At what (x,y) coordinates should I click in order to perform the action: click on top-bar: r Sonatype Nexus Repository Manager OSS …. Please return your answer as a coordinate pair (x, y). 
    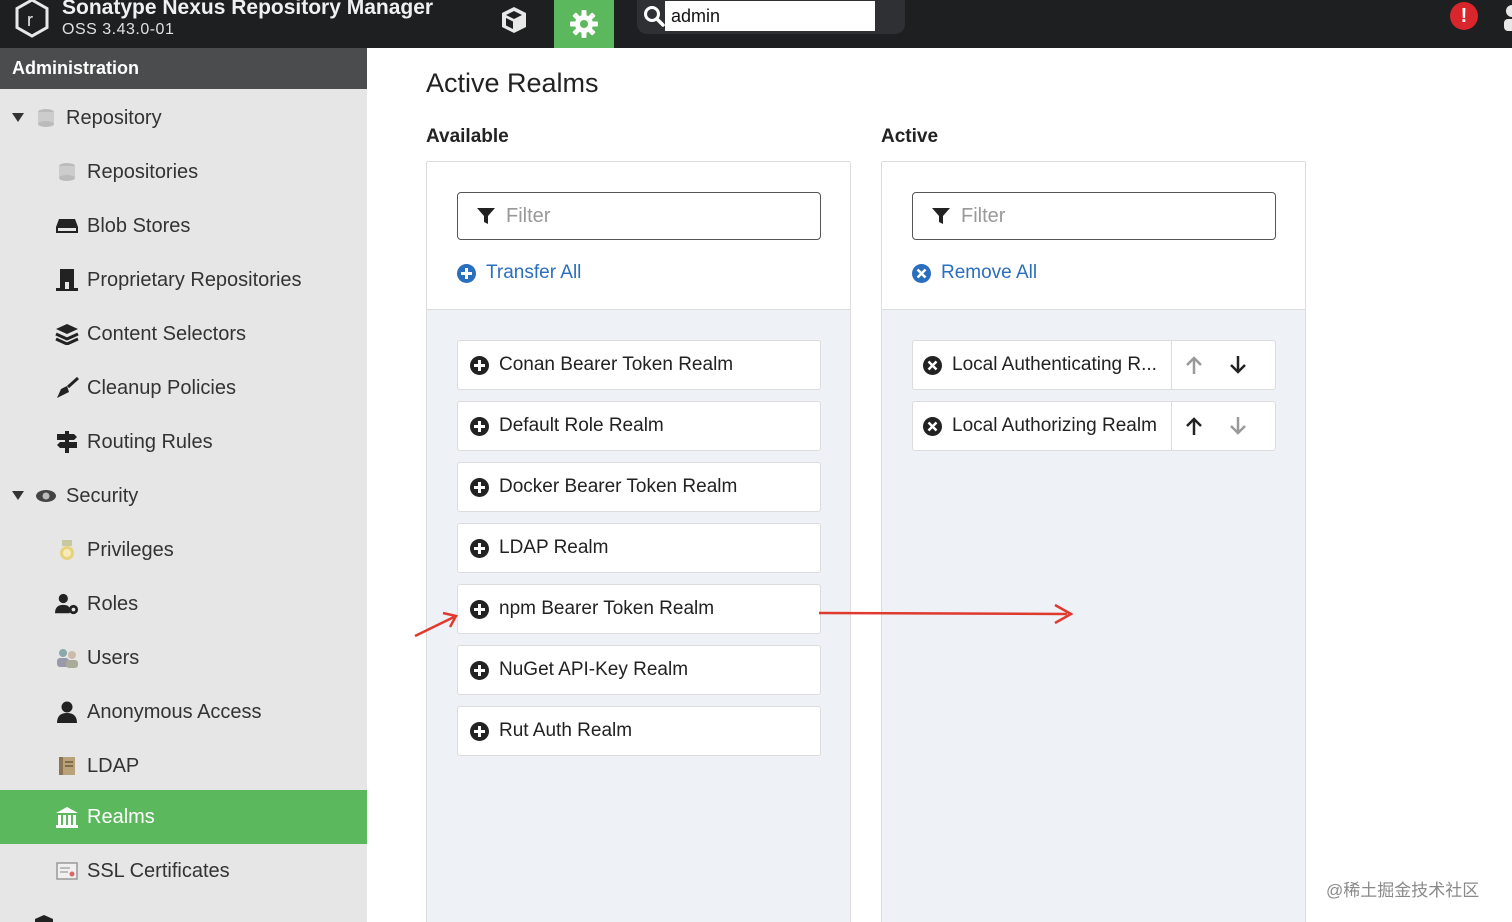
    Looking at the image, I should click on (756, 24).